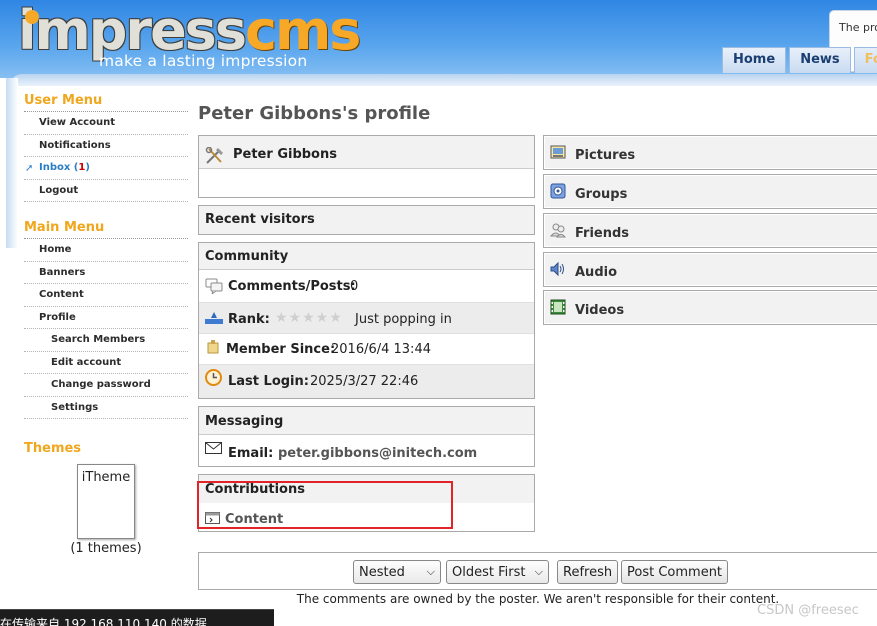  I want to click on comment-order-value: Oldest First, so click(489, 572).